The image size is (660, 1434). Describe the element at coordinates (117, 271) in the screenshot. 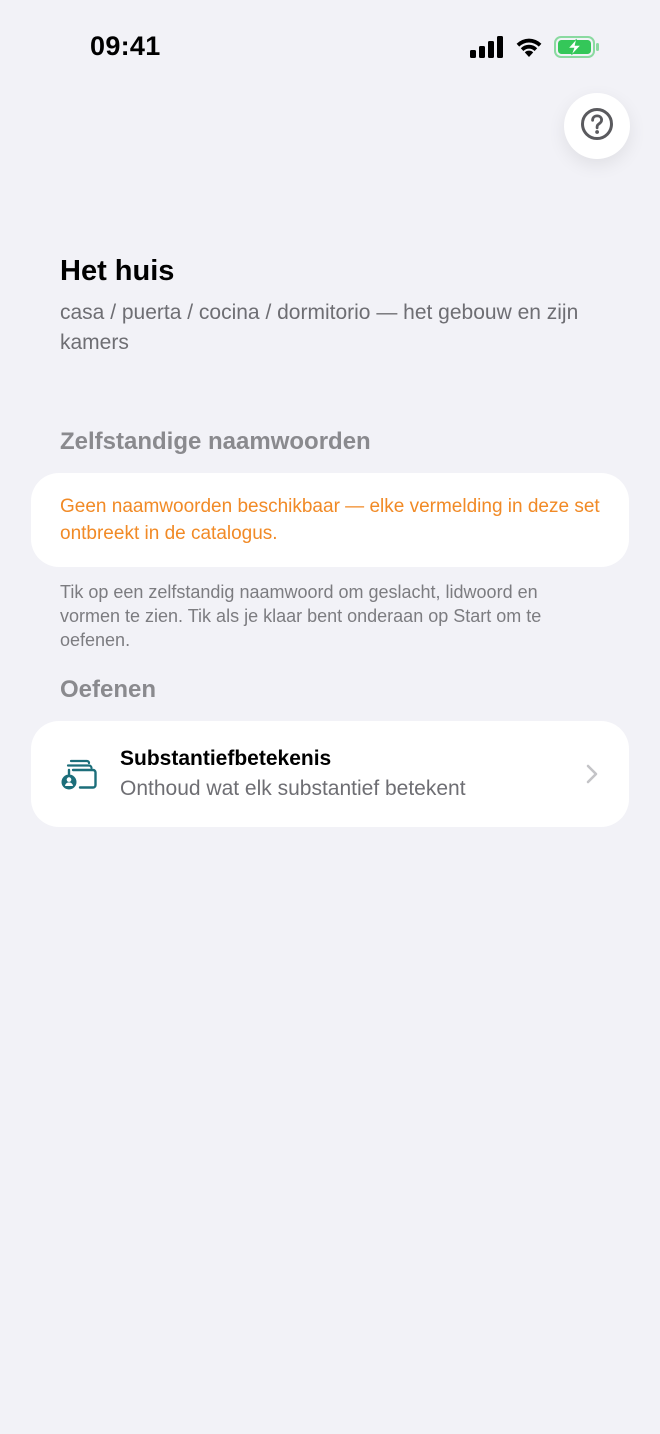

I see `page-title: Het huis` at that location.